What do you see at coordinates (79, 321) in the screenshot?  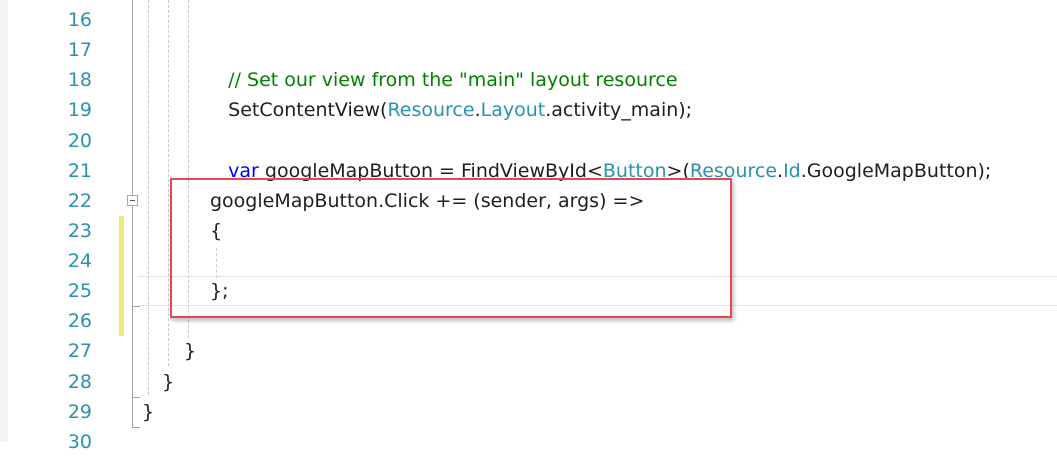 I see `line-number-26: 26` at bounding box center [79, 321].